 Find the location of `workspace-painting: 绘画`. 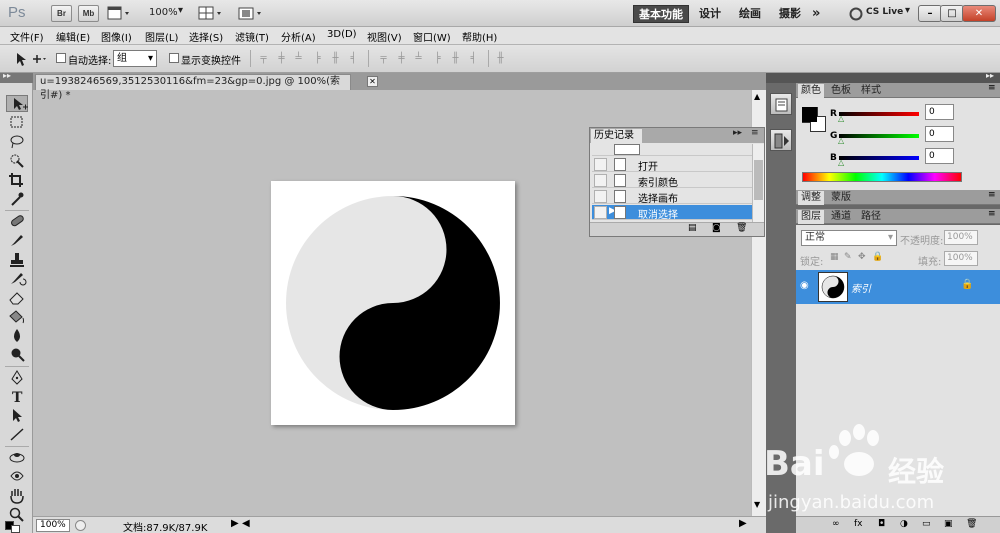

workspace-painting: 绘画 is located at coordinates (750, 14).